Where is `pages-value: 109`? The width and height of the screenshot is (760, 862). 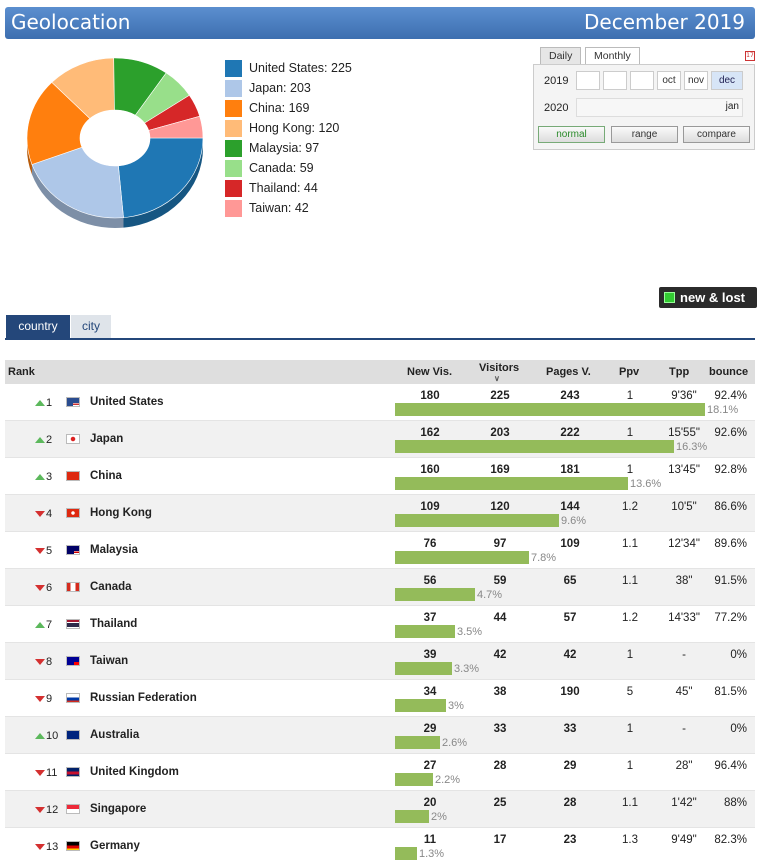
pages-value: 109 is located at coordinates (570, 544).